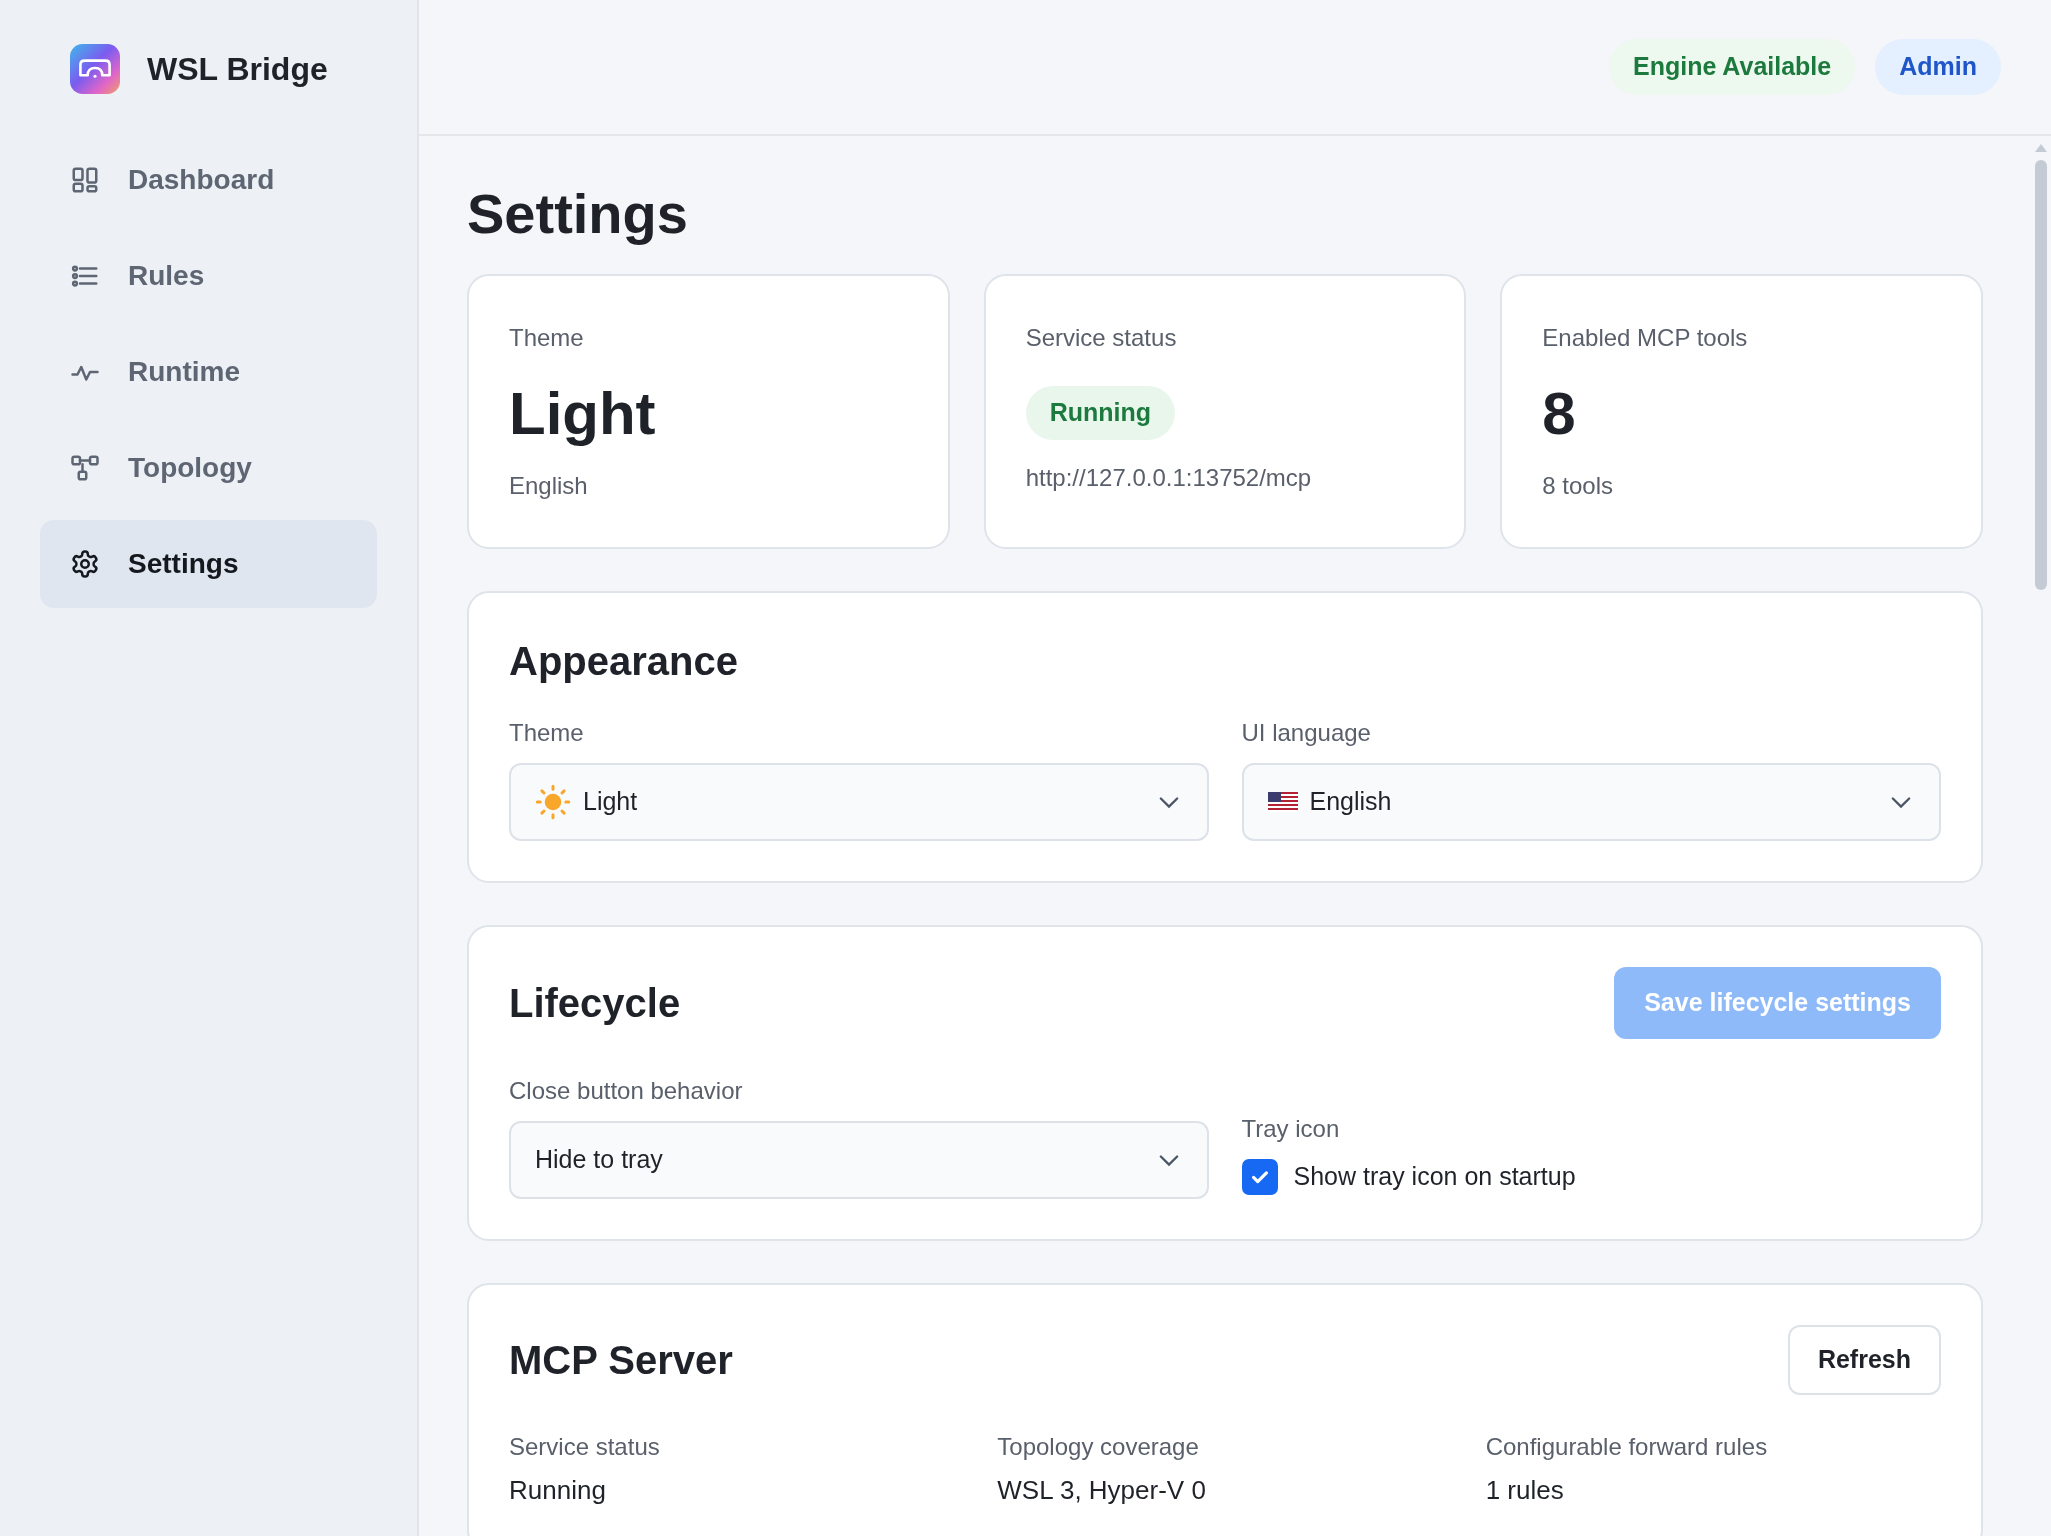 The height and width of the screenshot is (1536, 2051). What do you see at coordinates (1578, 486) in the screenshot?
I see `stat-detail: 8 tools` at bounding box center [1578, 486].